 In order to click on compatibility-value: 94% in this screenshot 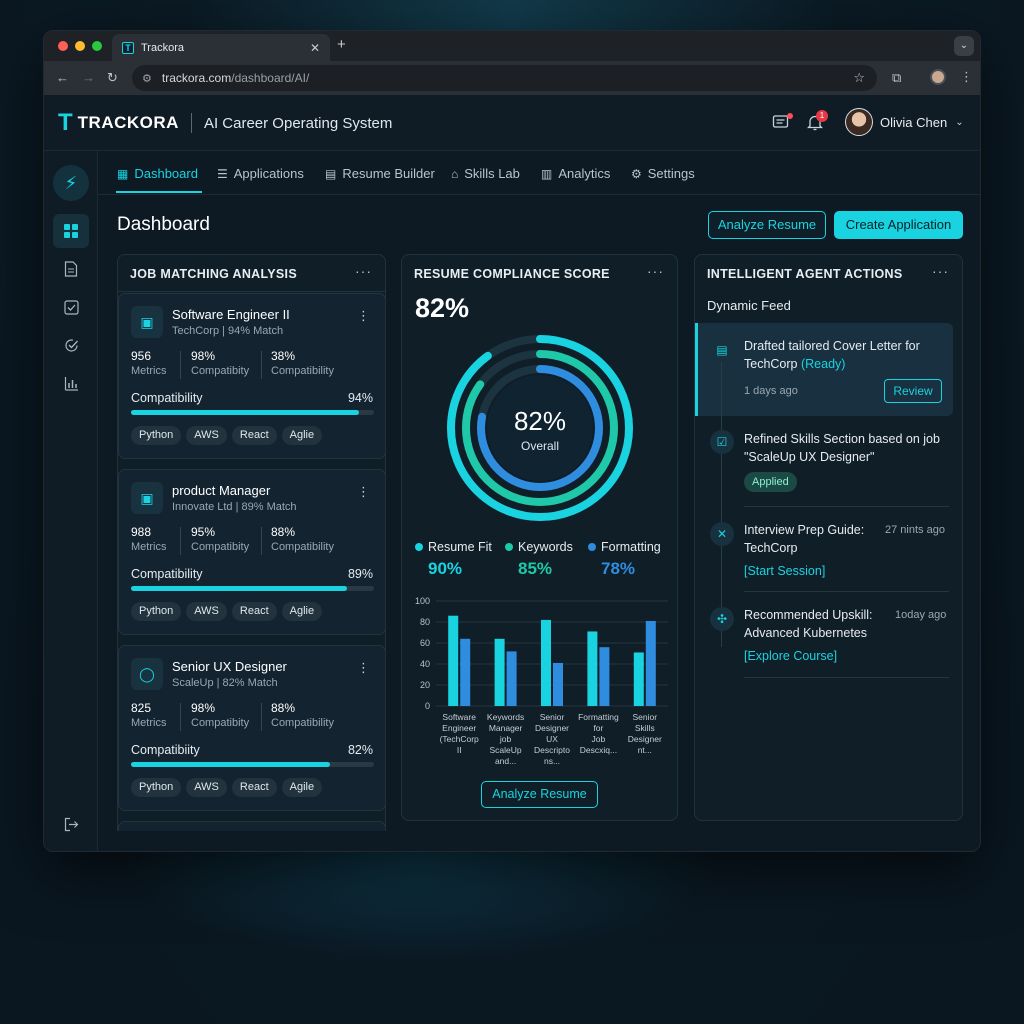, I will do `click(360, 398)`.